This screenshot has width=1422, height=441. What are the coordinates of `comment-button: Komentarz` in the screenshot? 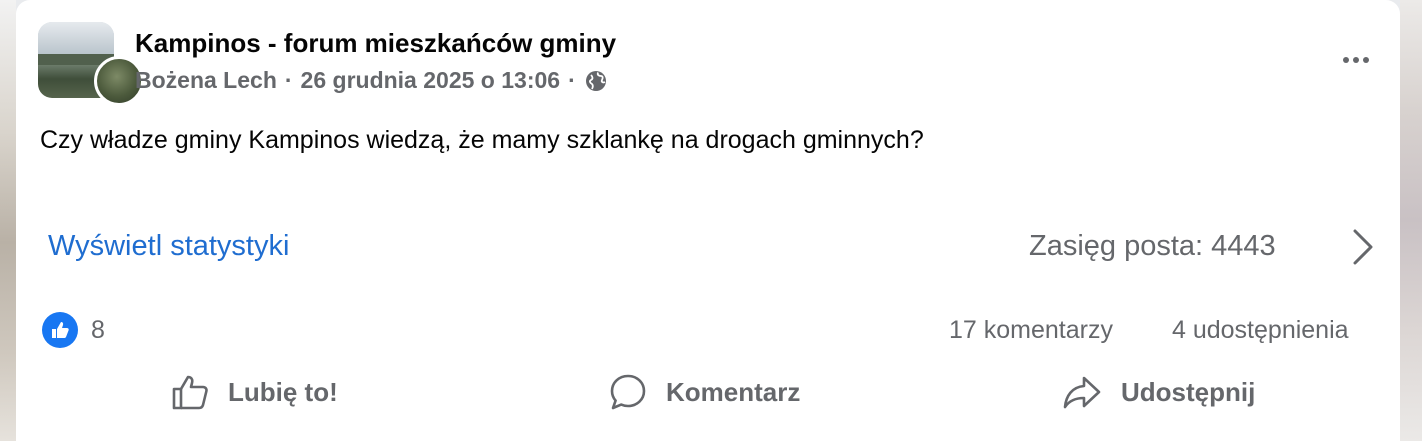 It's located at (704, 392).